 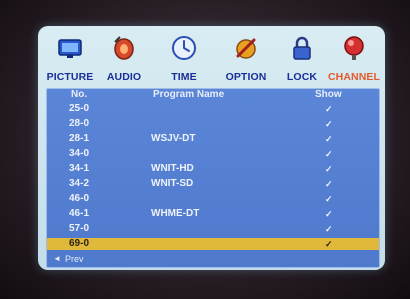 I want to click on table-row: 46-0 ✓, so click(x=213, y=199).